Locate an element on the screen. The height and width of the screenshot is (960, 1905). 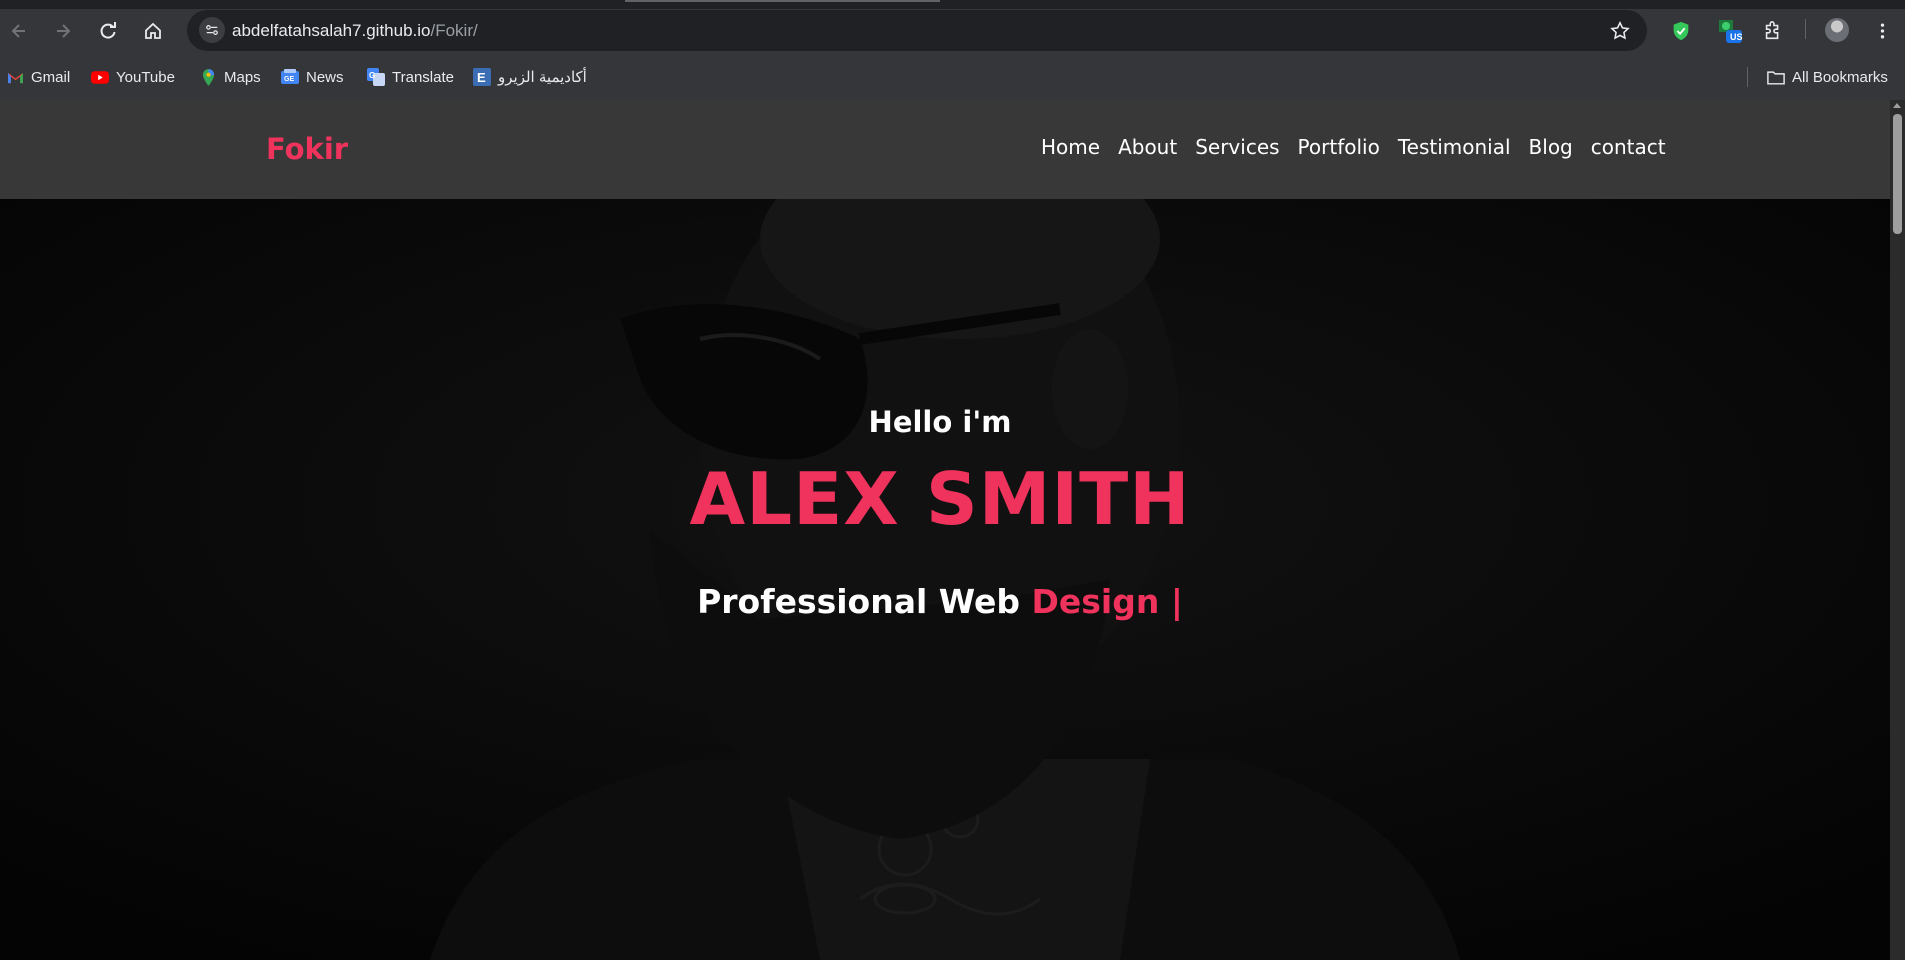
all-bookmarks-button: All Bookmarks is located at coordinates (1827, 77).